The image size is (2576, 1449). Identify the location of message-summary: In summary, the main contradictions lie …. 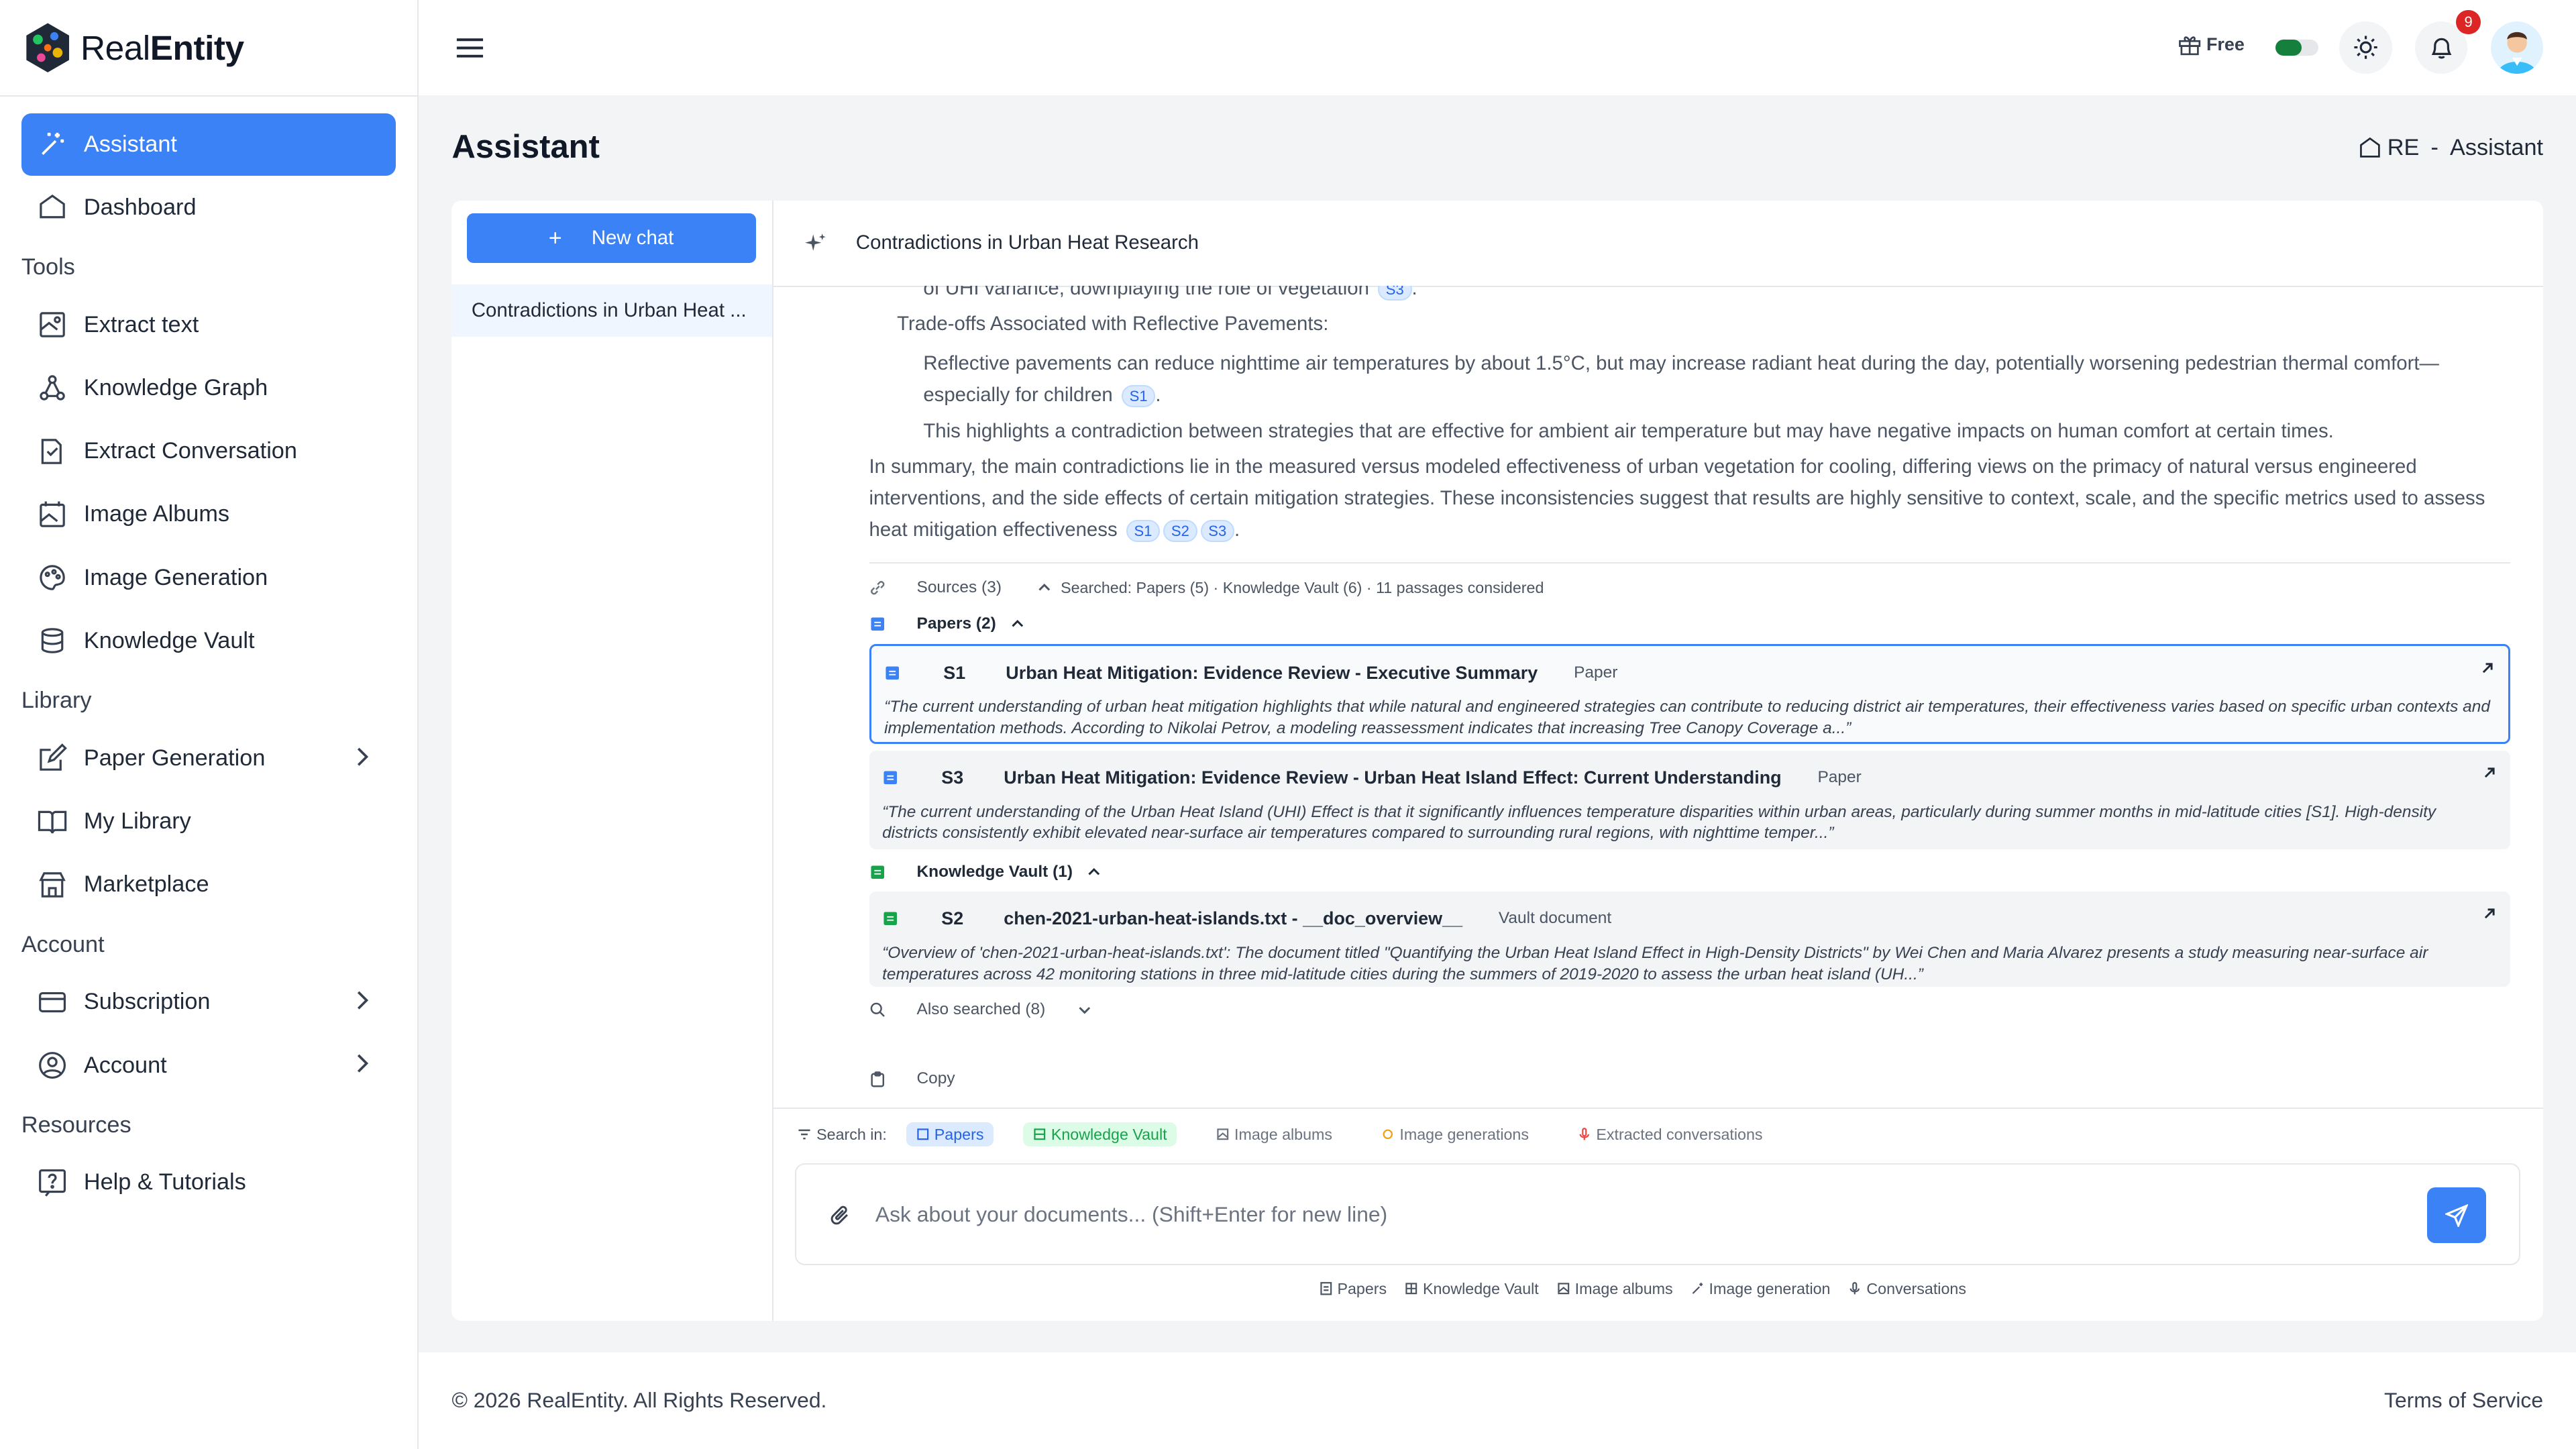
(1690, 498).